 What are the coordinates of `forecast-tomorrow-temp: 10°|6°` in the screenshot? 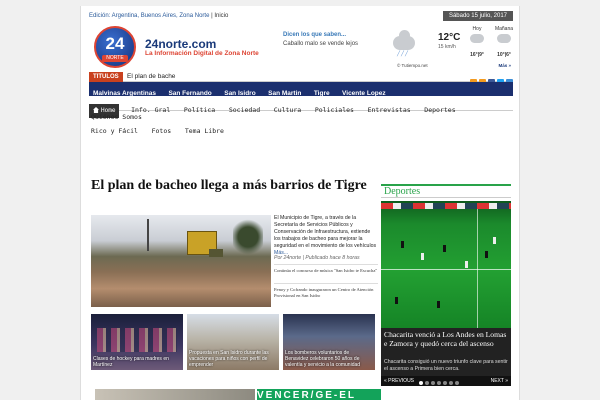 It's located at (504, 55).